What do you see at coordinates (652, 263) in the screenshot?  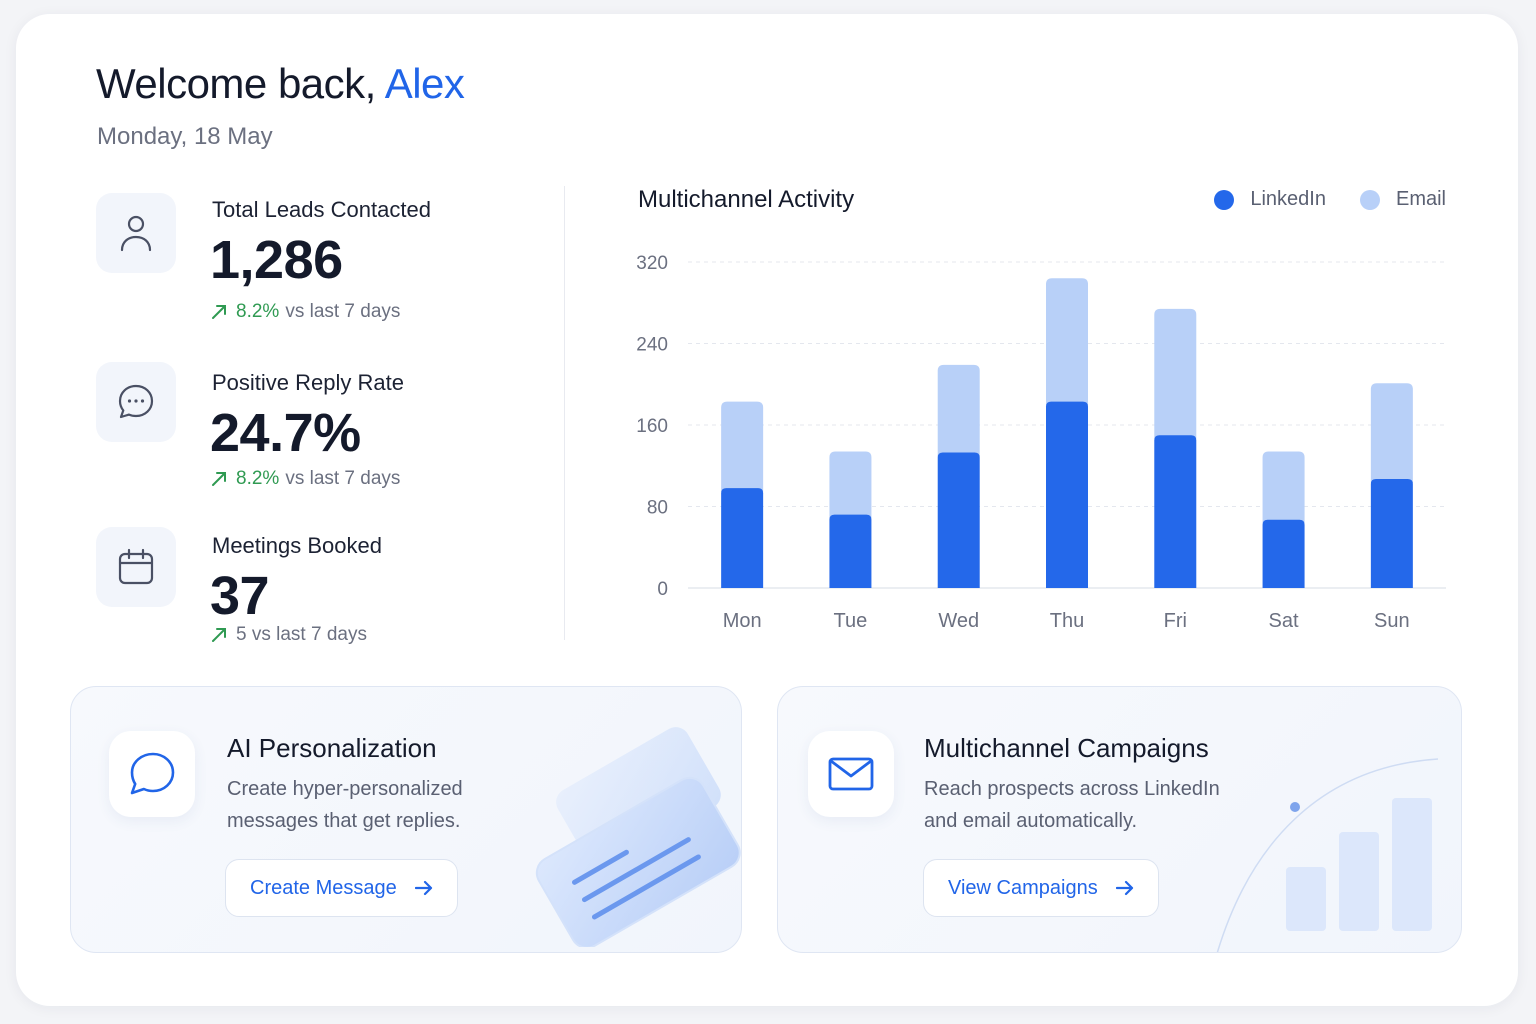 I see `y-tick-label: 320` at bounding box center [652, 263].